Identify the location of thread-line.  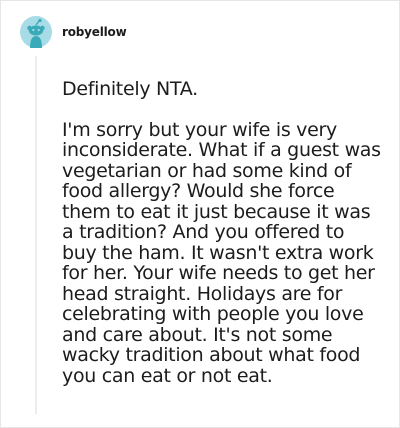
(36, 235).